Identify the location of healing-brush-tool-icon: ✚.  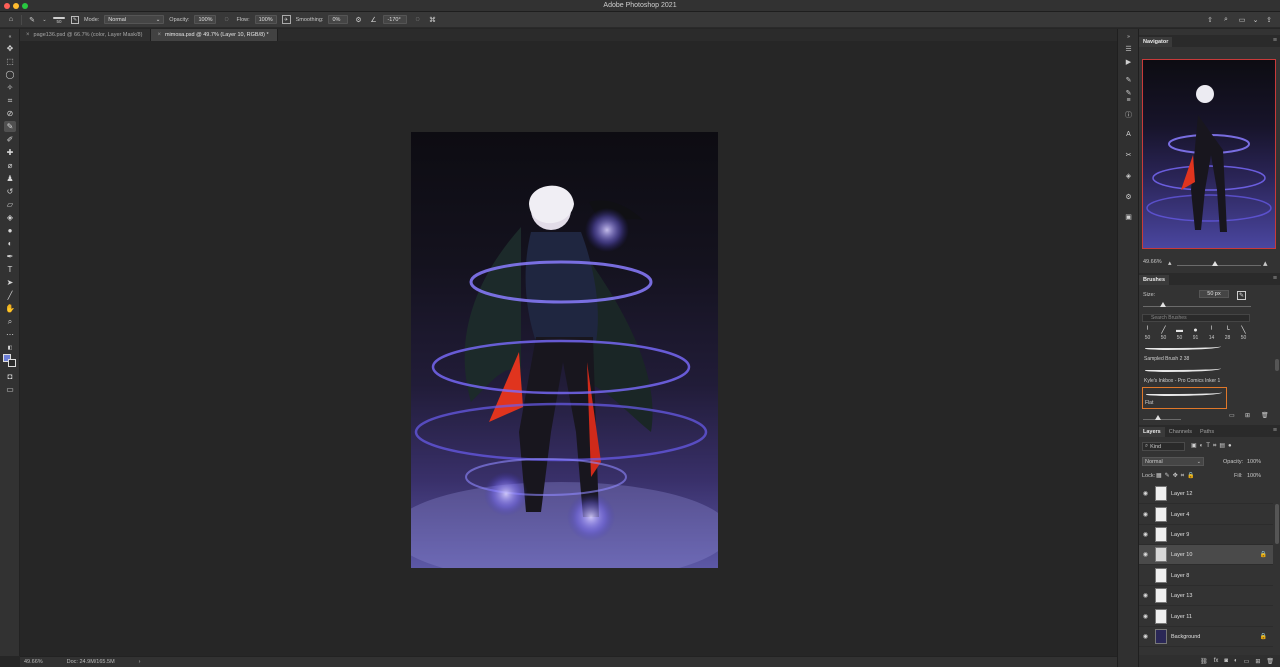
(10, 152).